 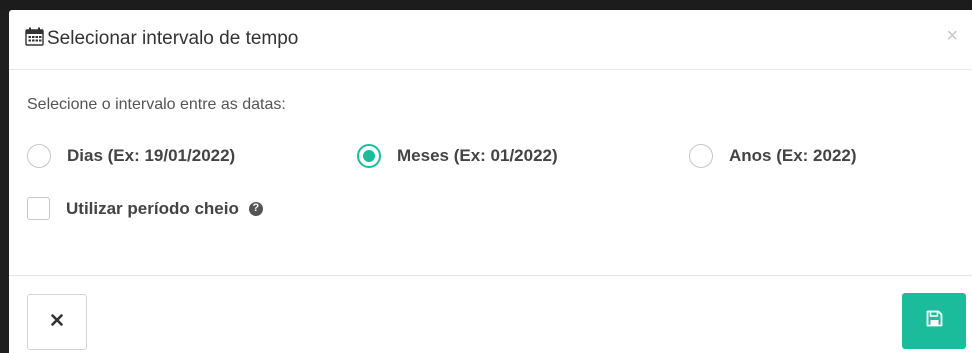 I want to click on full-period-row: Utilizar período cheio ?, so click(x=145, y=208).